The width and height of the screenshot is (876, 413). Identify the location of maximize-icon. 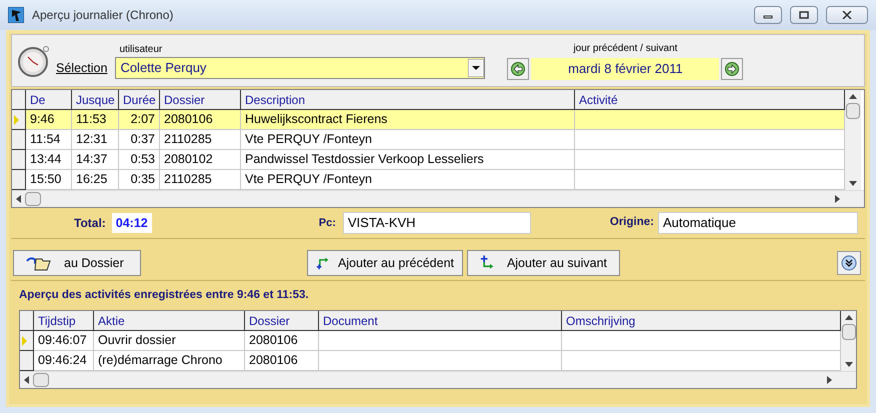
(804, 15).